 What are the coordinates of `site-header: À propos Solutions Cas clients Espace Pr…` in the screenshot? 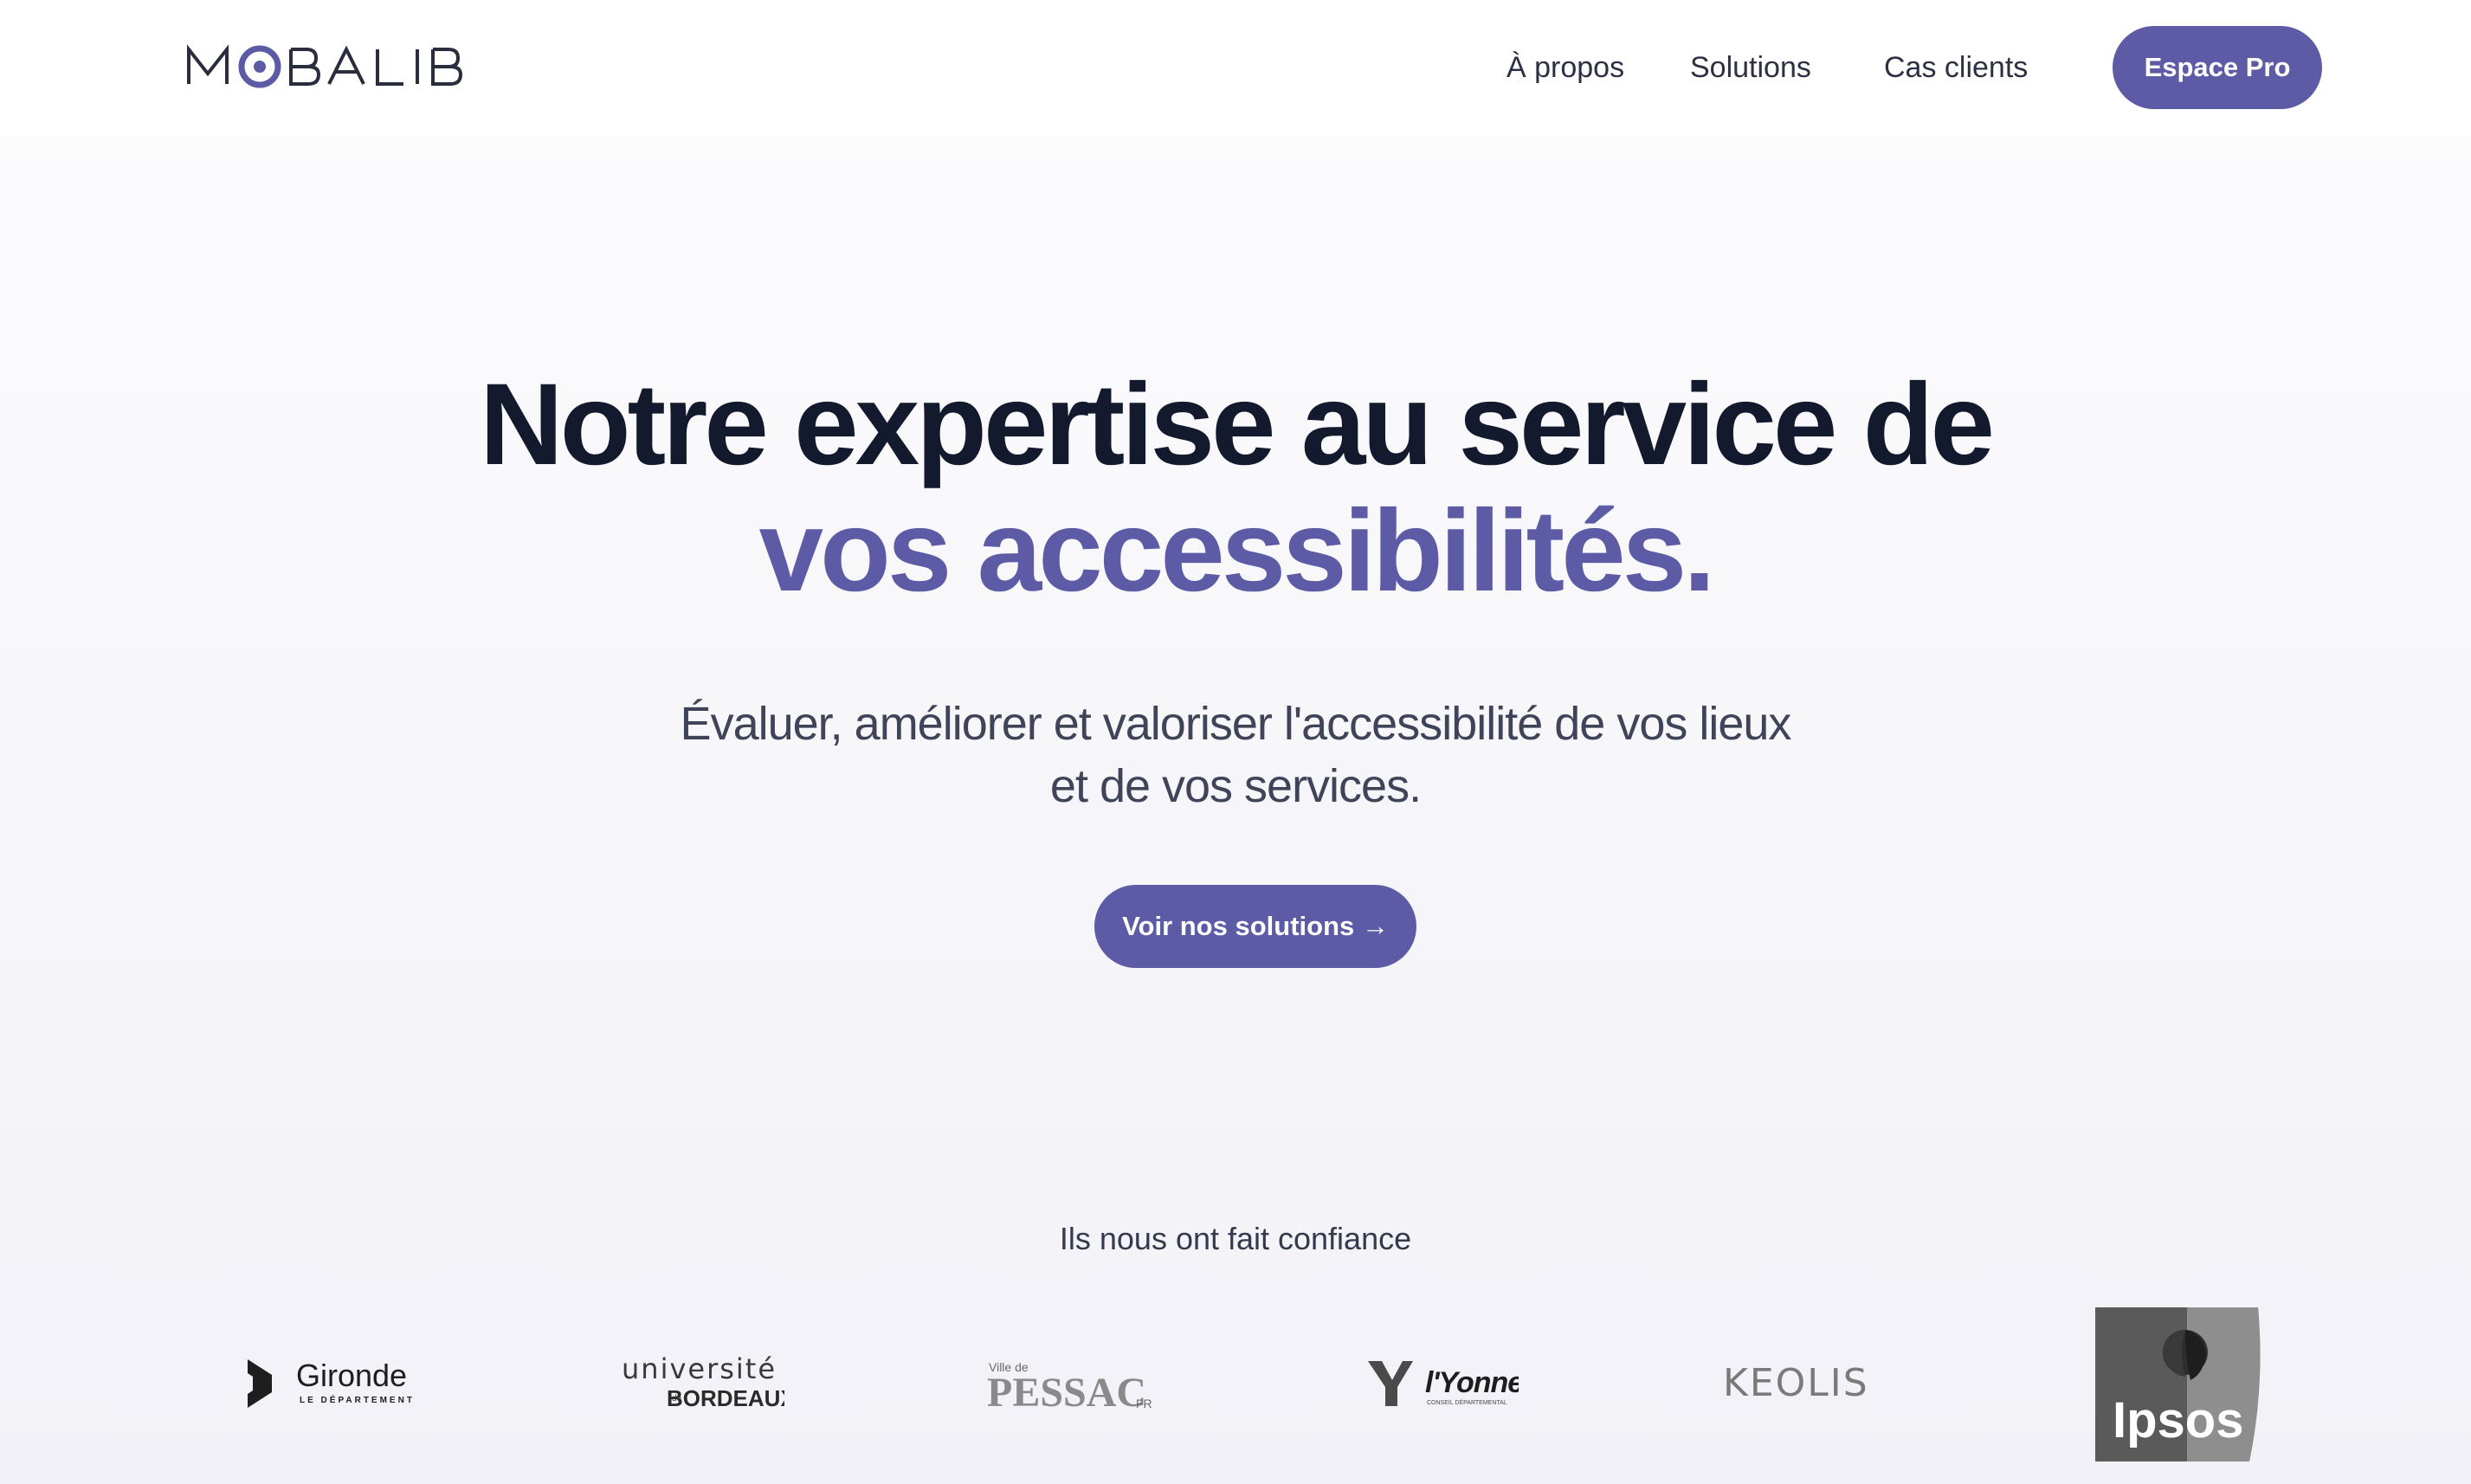 It's located at (1235, 68).